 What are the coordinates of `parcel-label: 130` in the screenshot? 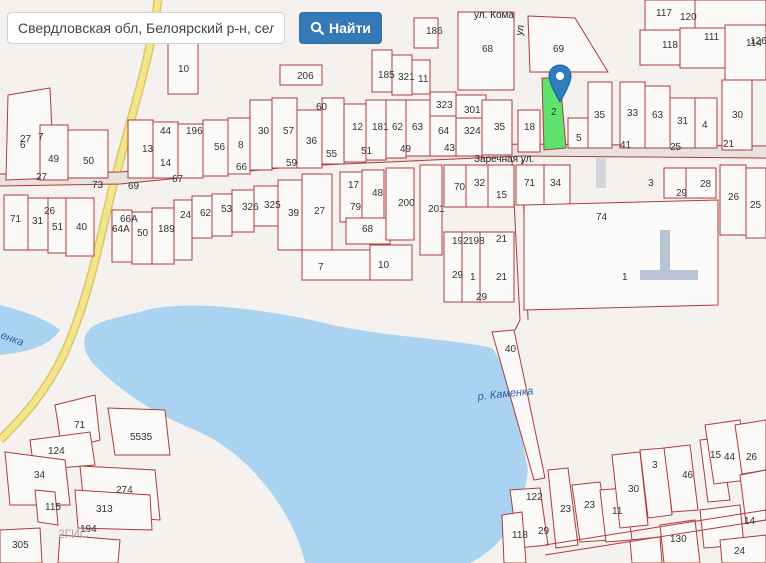 It's located at (678, 539).